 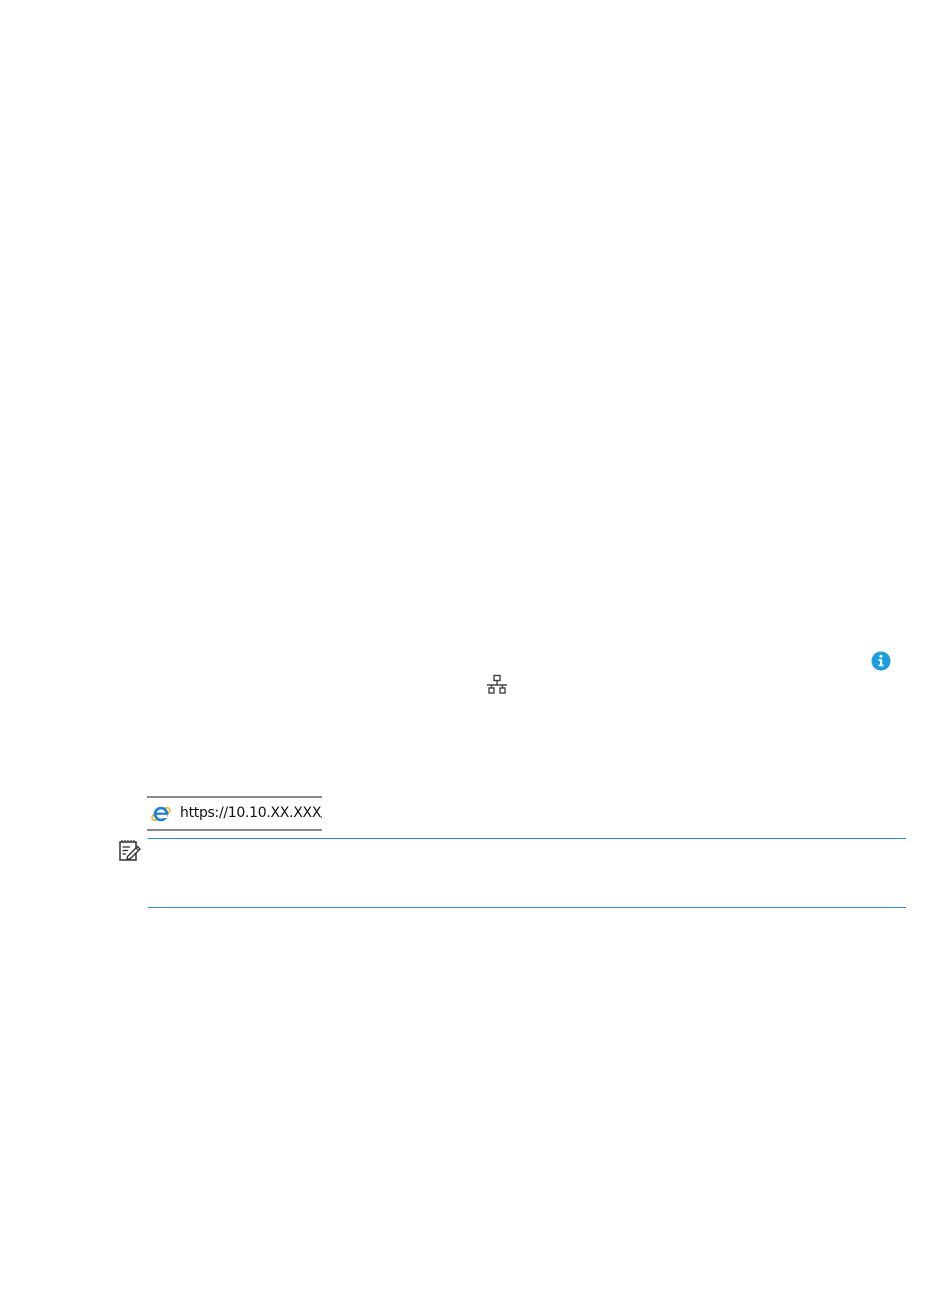 I want to click on note-icon, so click(x=130, y=850).